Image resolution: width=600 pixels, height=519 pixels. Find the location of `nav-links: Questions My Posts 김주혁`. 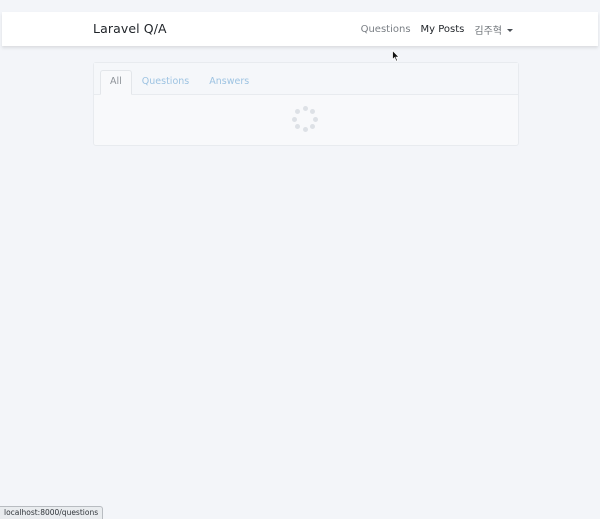

nav-links: Questions My Posts 김주혁 is located at coordinates (432, 29).